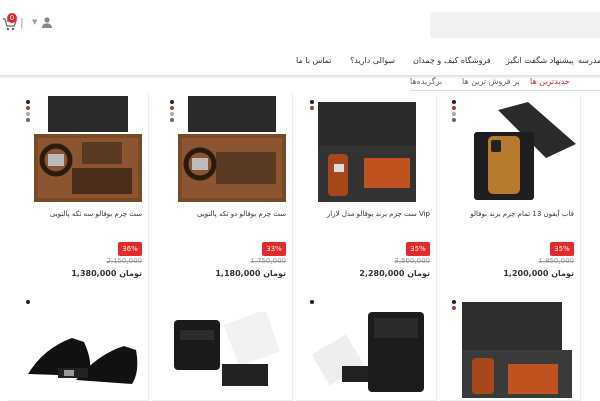  Describe the element at coordinates (130, 249) in the screenshot. I see `discount-badge: 36%` at that location.